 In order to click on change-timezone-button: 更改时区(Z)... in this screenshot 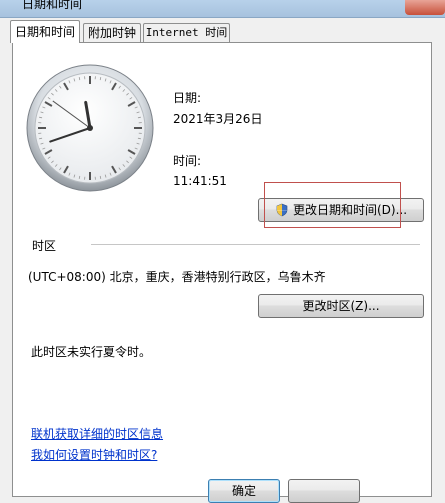, I will do `click(341, 306)`.